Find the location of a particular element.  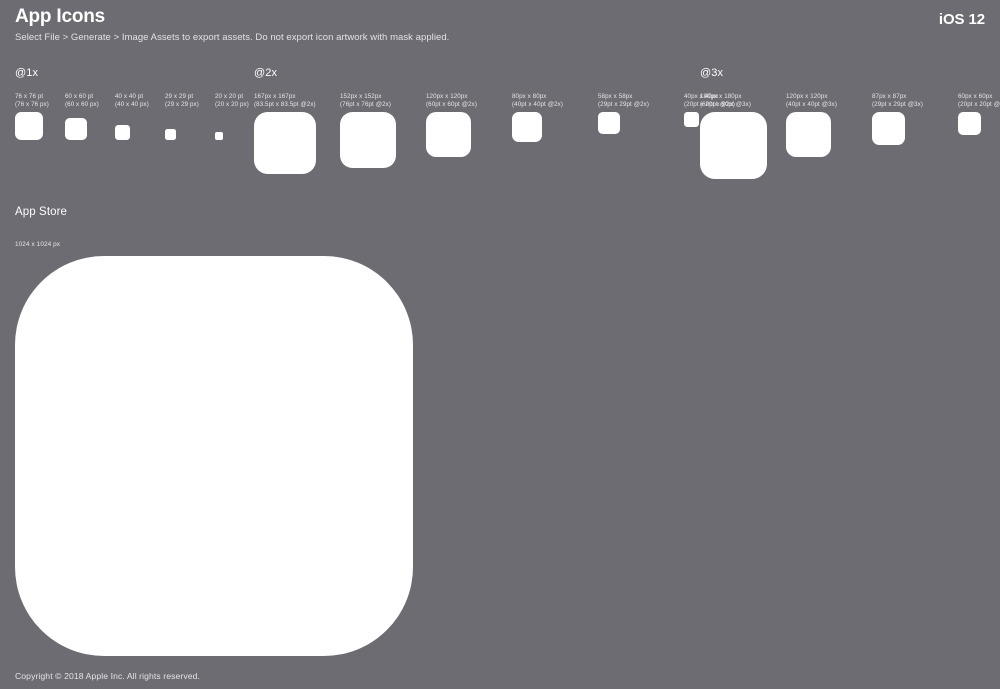

icon-spec-secondary: (29pt x 29pt @2x) is located at coordinates (623, 104).